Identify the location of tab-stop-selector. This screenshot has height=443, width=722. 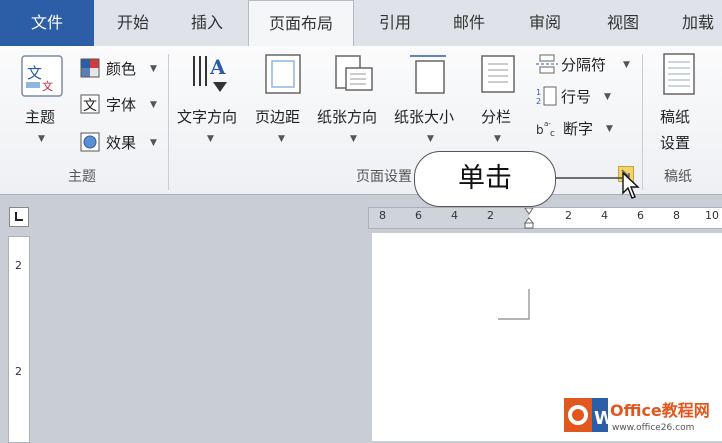
(19, 217).